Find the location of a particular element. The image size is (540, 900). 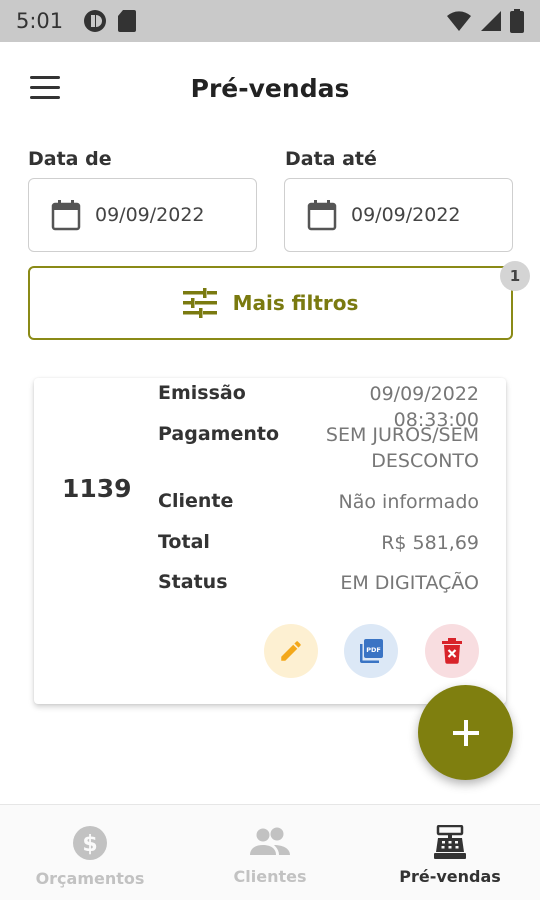

nav-item-orcamentos: $ Orçamentos is located at coordinates (90, 852).